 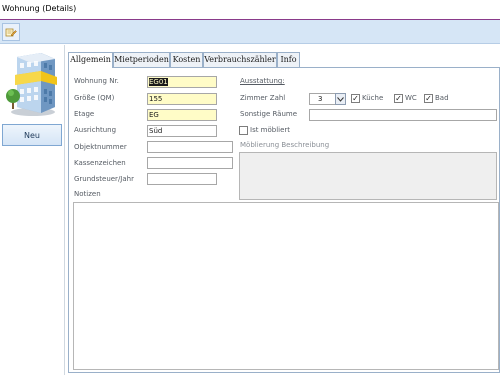 I want to click on zimmer-zahl-select: 3, so click(x=322, y=99).